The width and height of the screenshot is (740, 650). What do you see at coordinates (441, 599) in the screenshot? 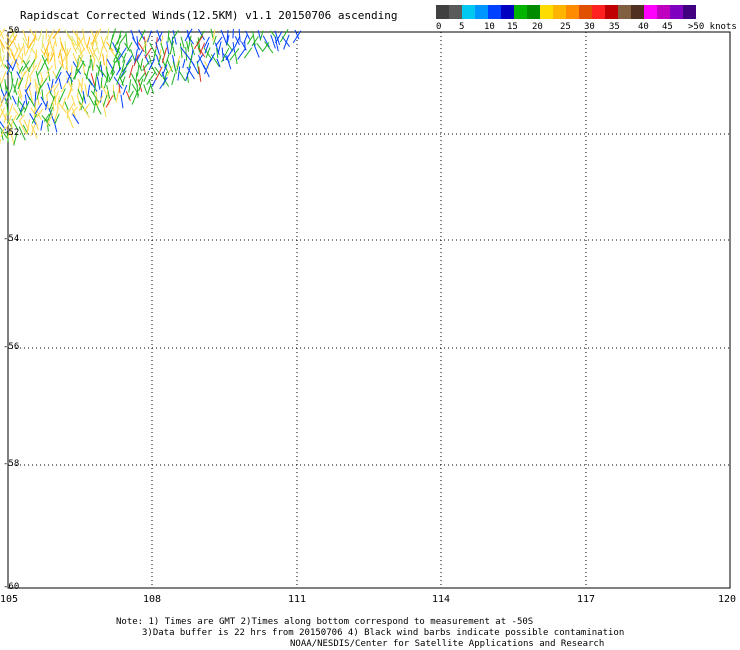
I see `longitude-label: 114` at bounding box center [441, 599].